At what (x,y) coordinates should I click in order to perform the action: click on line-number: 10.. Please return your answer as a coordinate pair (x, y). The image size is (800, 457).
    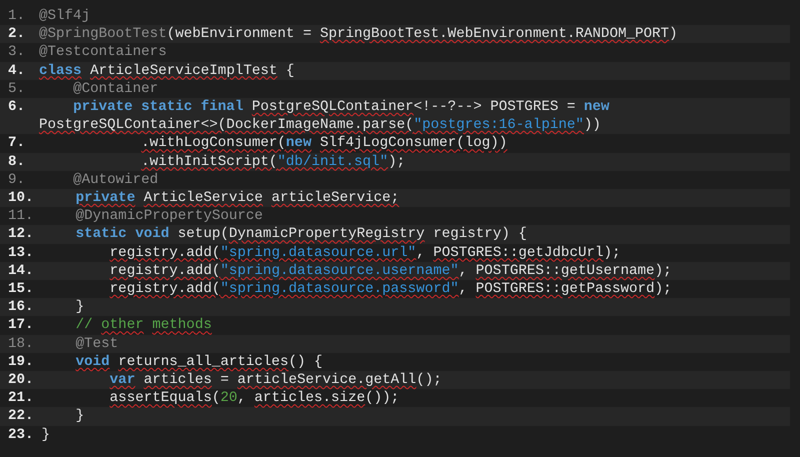
    Looking at the image, I should click on (20, 198).